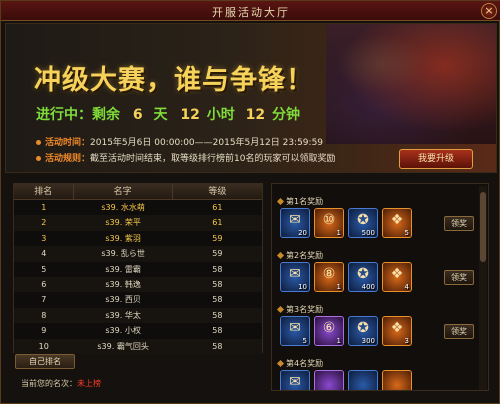 This screenshot has height=404, width=500. Describe the element at coordinates (381, 64) in the screenshot. I see `banner-glow` at that location.